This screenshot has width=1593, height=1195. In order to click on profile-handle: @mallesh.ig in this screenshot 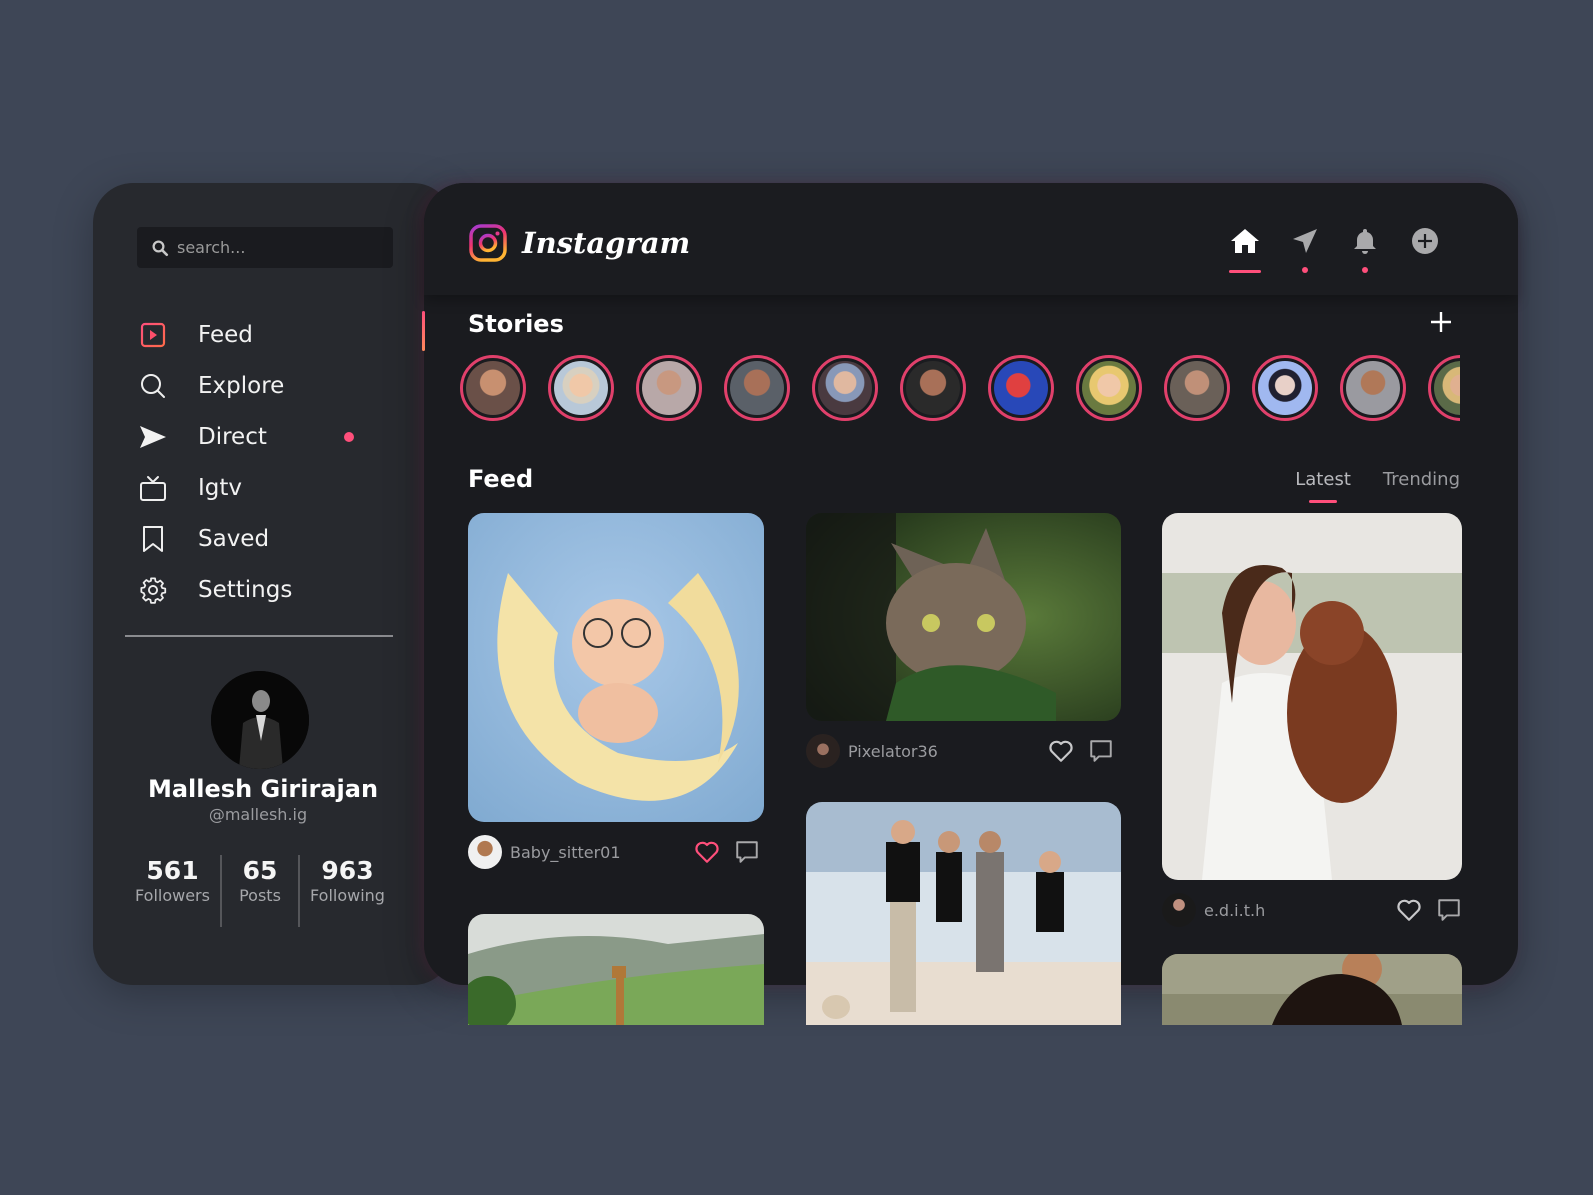, I will do `click(258, 814)`.